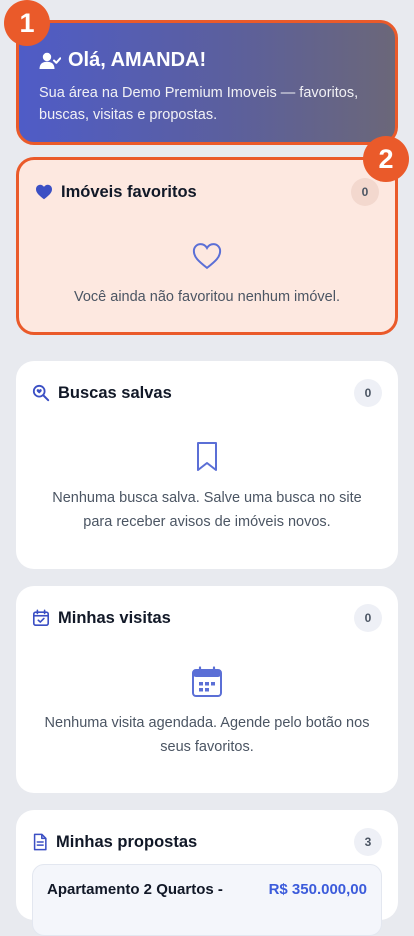  I want to click on favorites-title: Imóveis favoritos, so click(129, 191).